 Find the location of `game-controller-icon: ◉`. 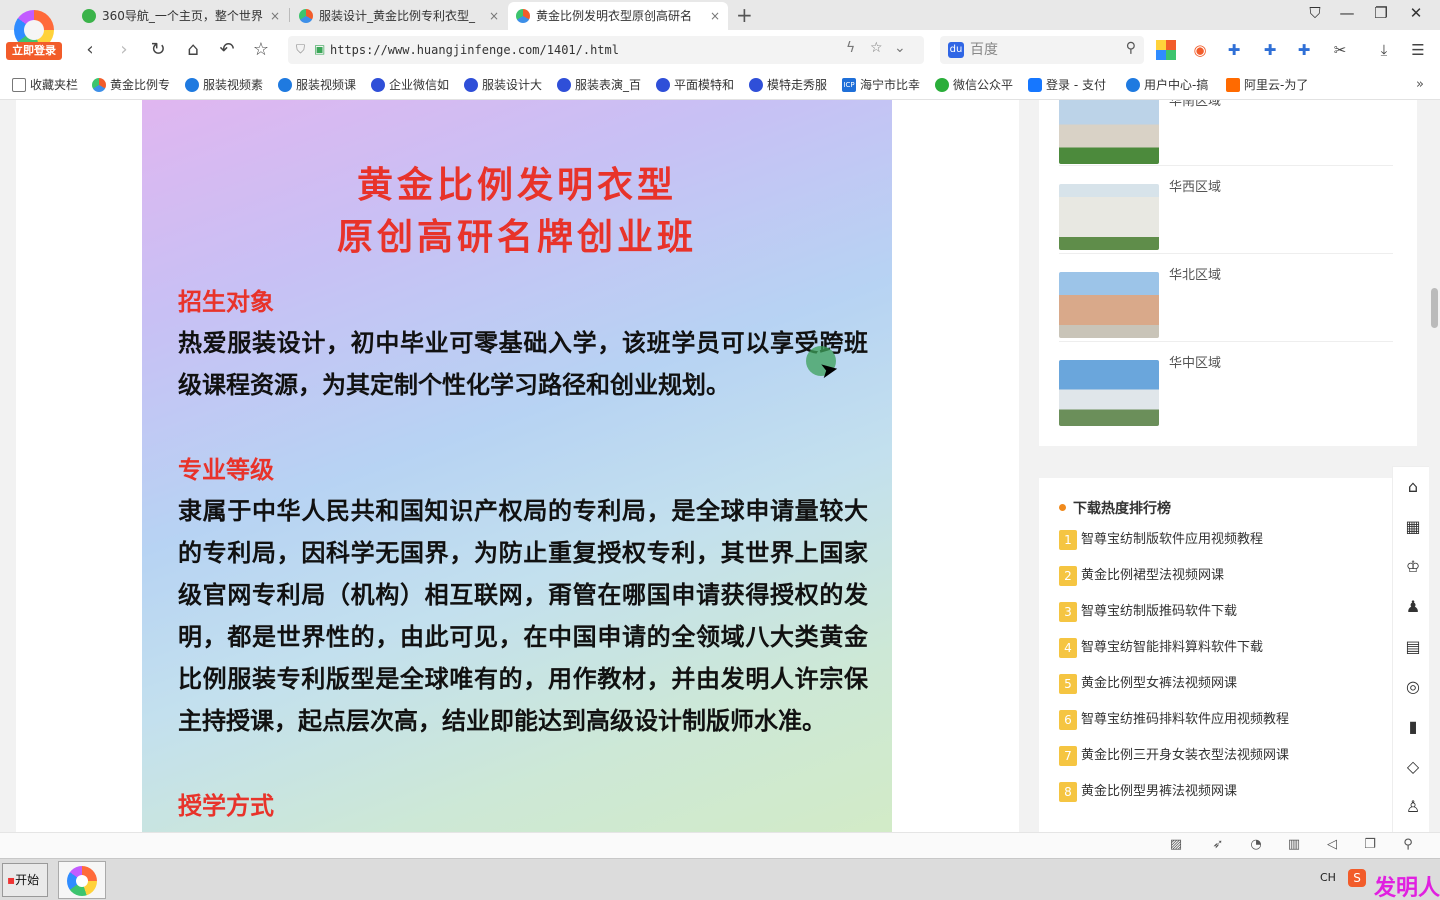

game-controller-icon: ◉ is located at coordinates (1200, 50).